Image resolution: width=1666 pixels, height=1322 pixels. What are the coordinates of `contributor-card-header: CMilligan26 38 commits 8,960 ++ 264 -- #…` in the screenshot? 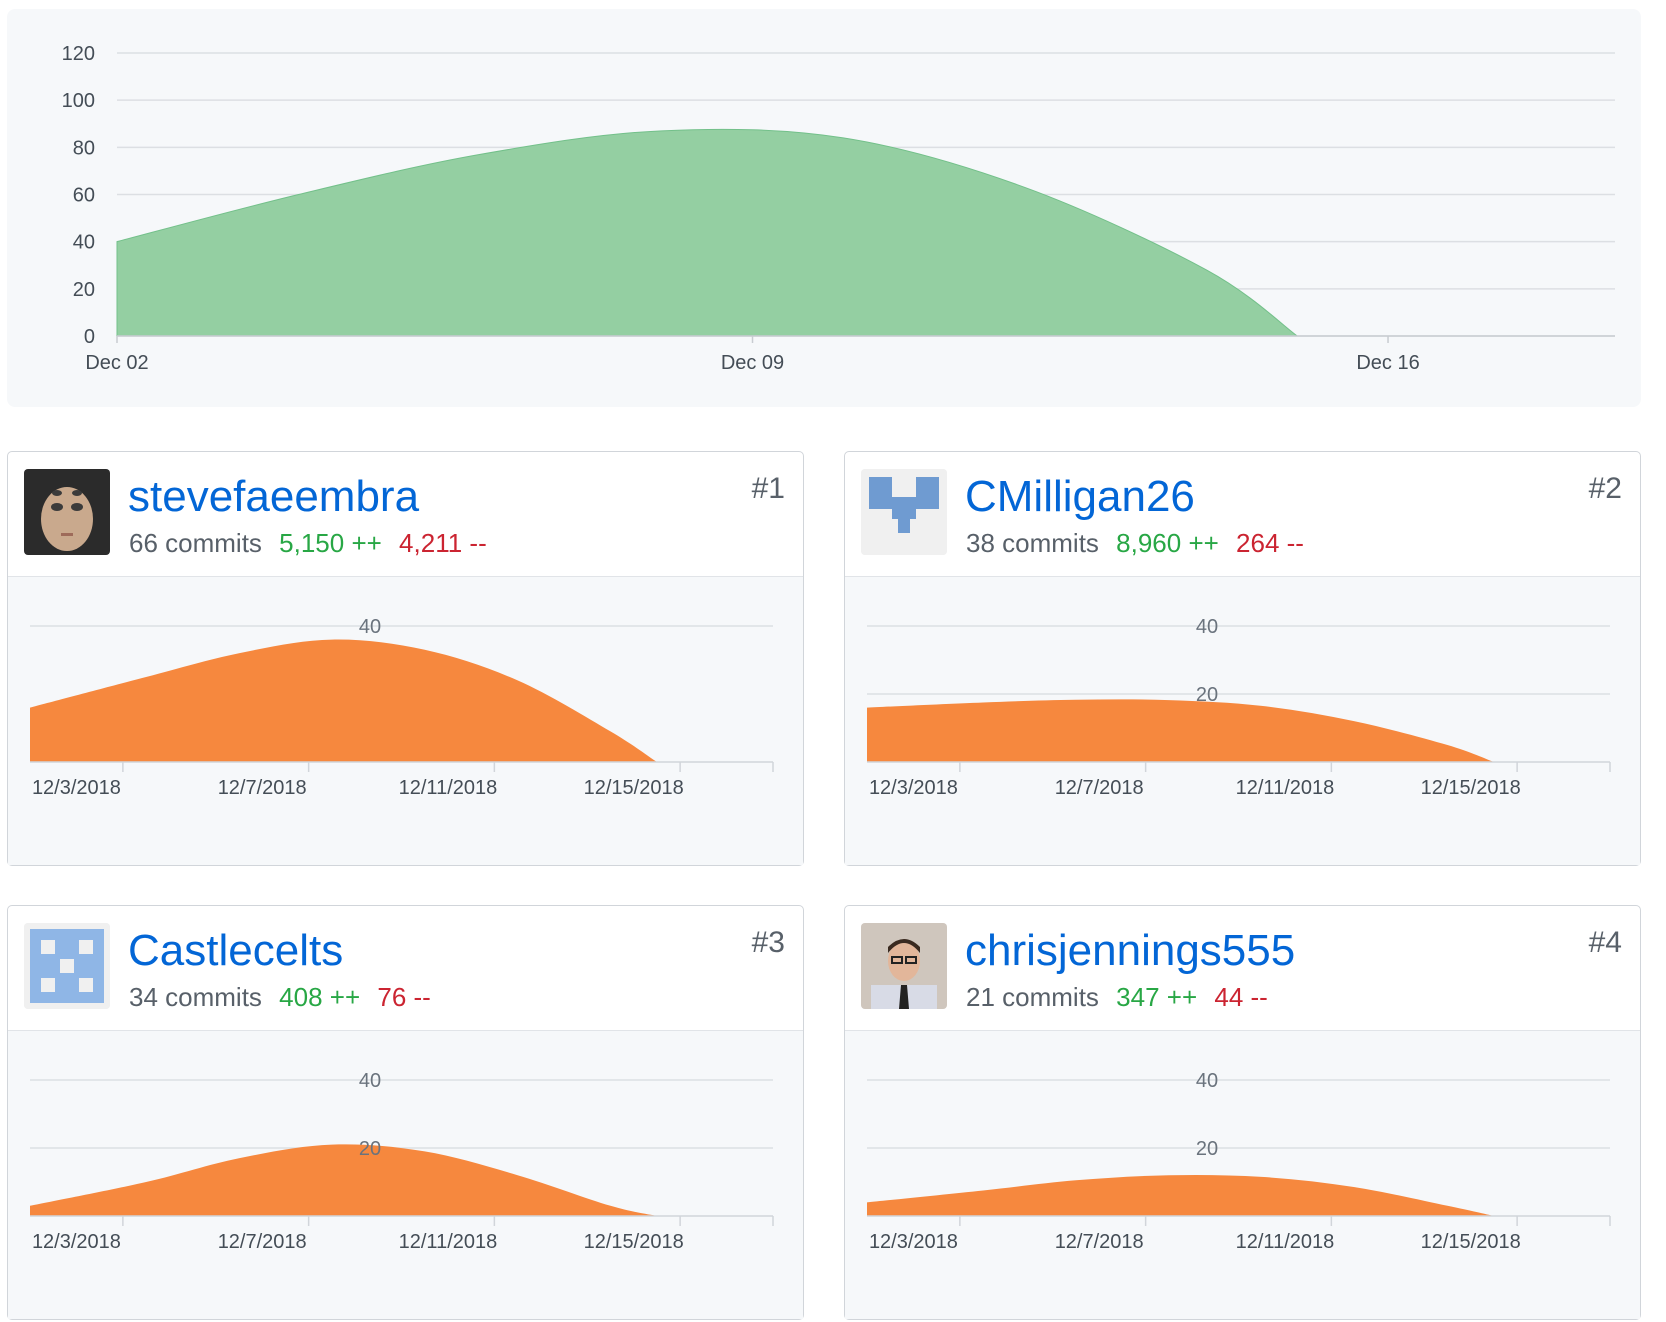 It's located at (1242, 514).